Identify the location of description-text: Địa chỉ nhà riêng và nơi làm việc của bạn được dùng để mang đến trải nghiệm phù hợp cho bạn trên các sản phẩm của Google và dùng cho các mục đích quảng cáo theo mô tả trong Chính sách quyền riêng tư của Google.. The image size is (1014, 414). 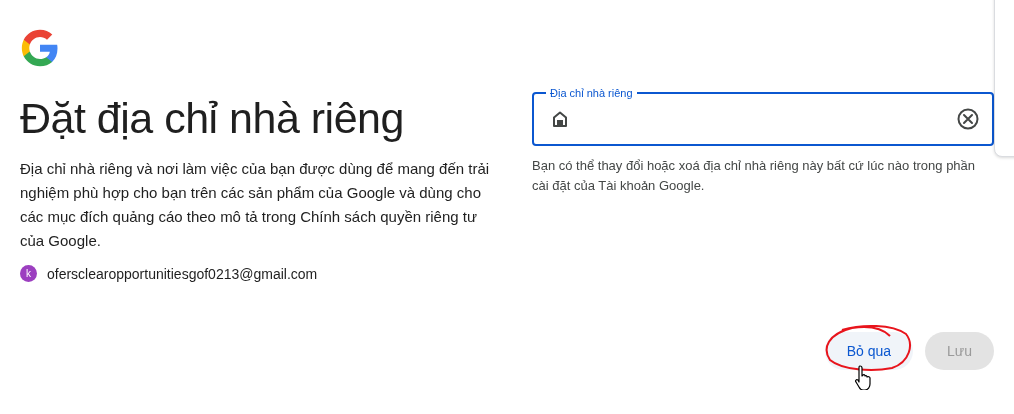
(255, 205).